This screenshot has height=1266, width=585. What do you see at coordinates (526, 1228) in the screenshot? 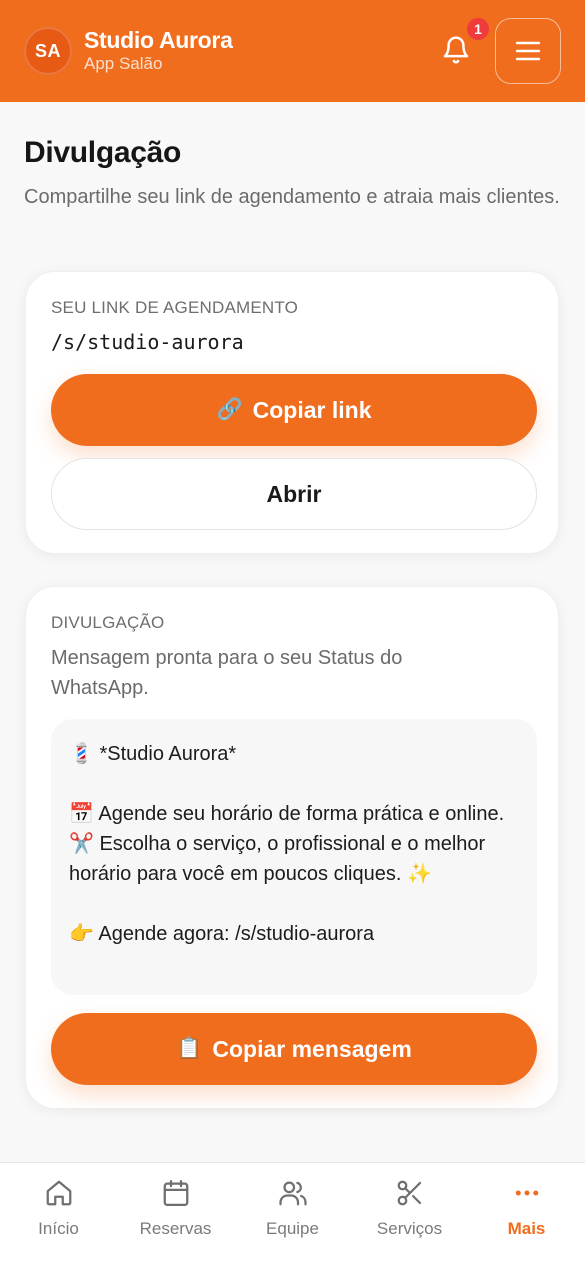
I see `nav-label: Mais` at bounding box center [526, 1228].